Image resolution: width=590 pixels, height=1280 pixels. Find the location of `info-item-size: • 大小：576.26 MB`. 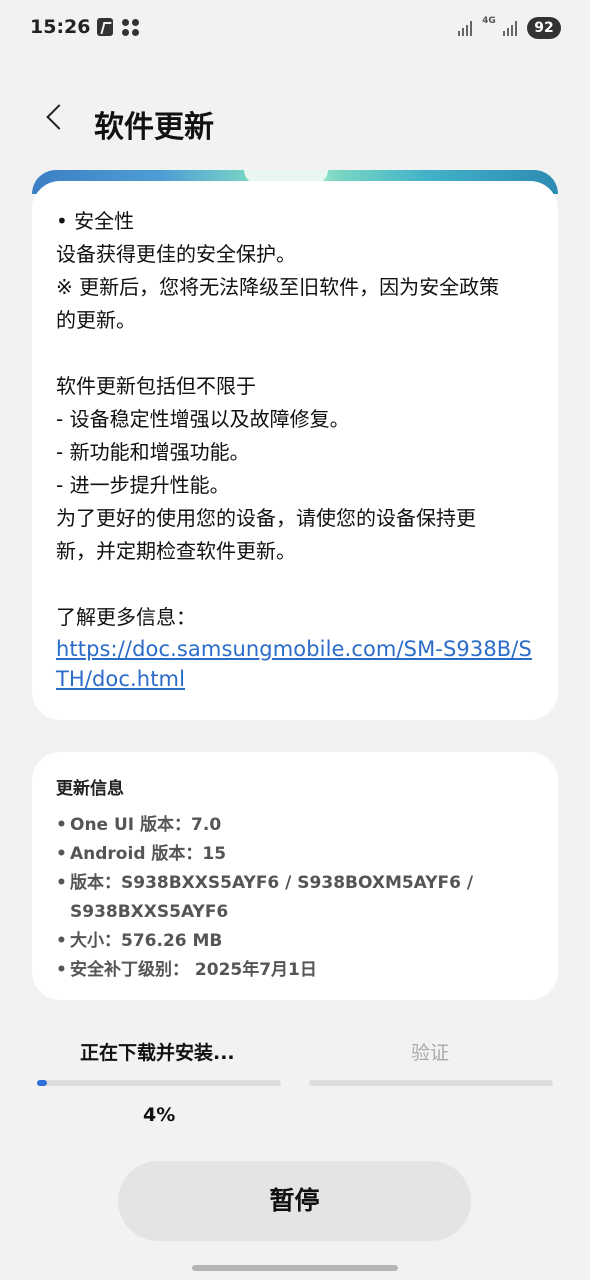

info-item-size: • 大小：576.26 MB is located at coordinates (295, 941).